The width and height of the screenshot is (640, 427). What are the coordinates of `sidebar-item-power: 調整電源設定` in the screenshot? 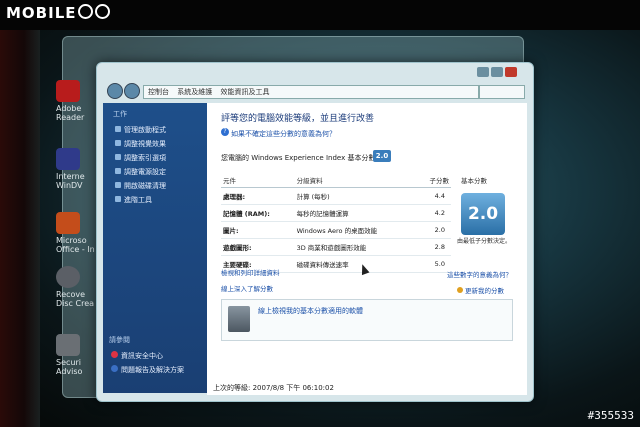 It's located at (155, 172).